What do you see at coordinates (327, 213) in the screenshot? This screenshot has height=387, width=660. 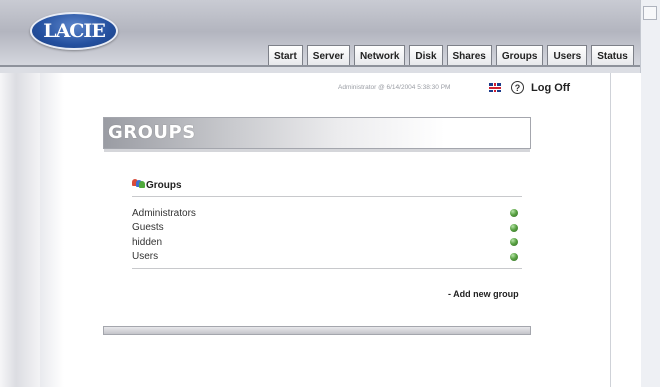 I see `list-item: Administrators` at bounding box center [327, 213].